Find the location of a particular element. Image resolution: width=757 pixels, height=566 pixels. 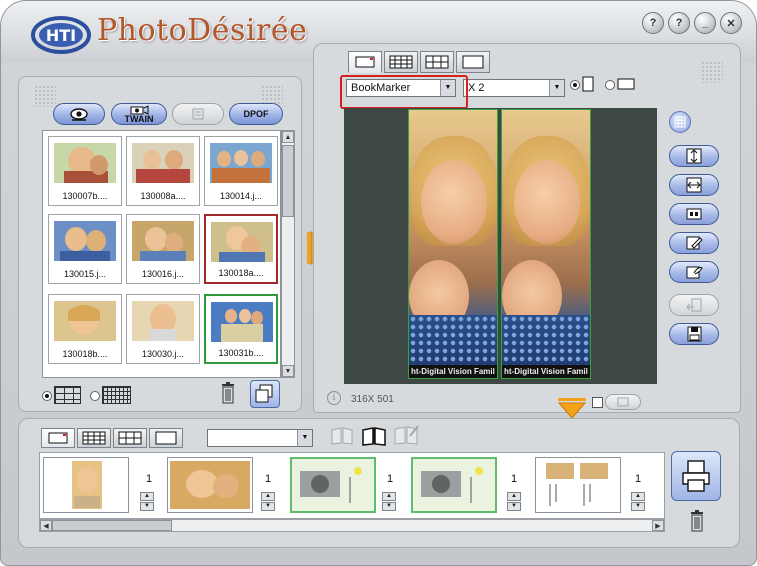

photo-edit-icon is located at coordinates (694, 272).